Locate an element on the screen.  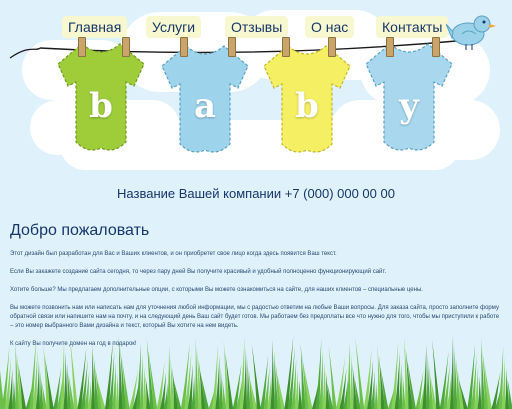
letter-y: y is located at coordinates (409, 106).